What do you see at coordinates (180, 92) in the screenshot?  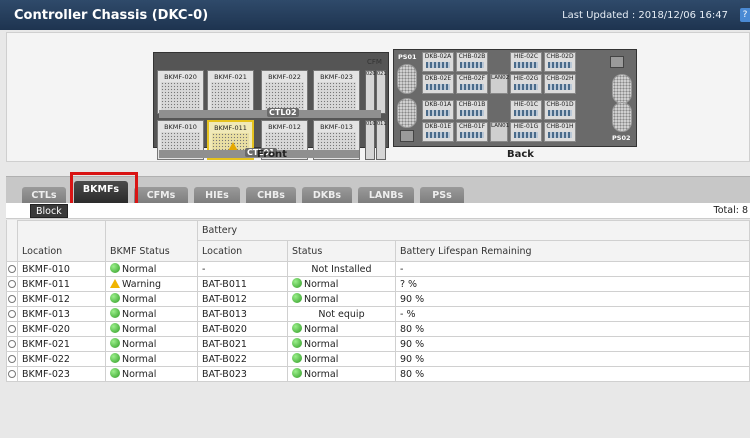 I see `bkmf-slot-020: BKMF-020` at bounding box center [180, 92].